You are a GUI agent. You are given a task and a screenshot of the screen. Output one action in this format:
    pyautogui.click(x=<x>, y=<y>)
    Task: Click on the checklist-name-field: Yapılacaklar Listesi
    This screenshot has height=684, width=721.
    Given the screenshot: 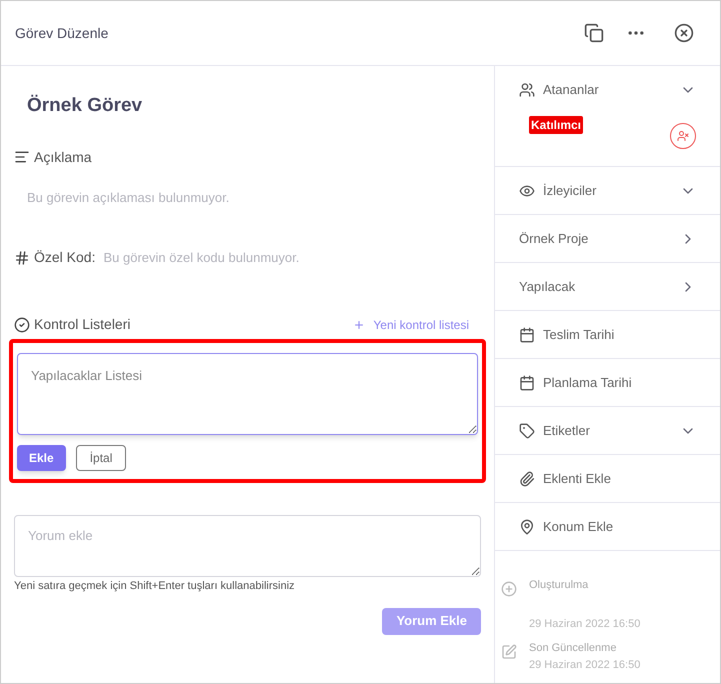 What is the action you would take?
    pyautogui.click(x=247, y=394)
    